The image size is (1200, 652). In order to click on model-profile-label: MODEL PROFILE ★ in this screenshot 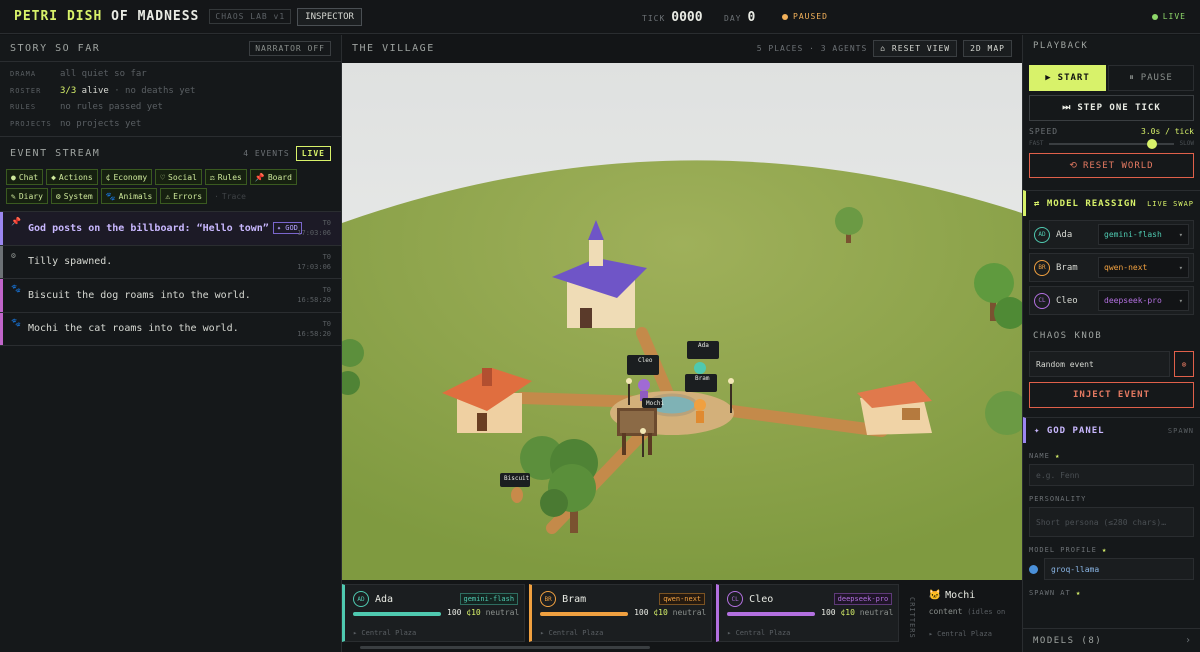, I will do `click(1068, 550)`.